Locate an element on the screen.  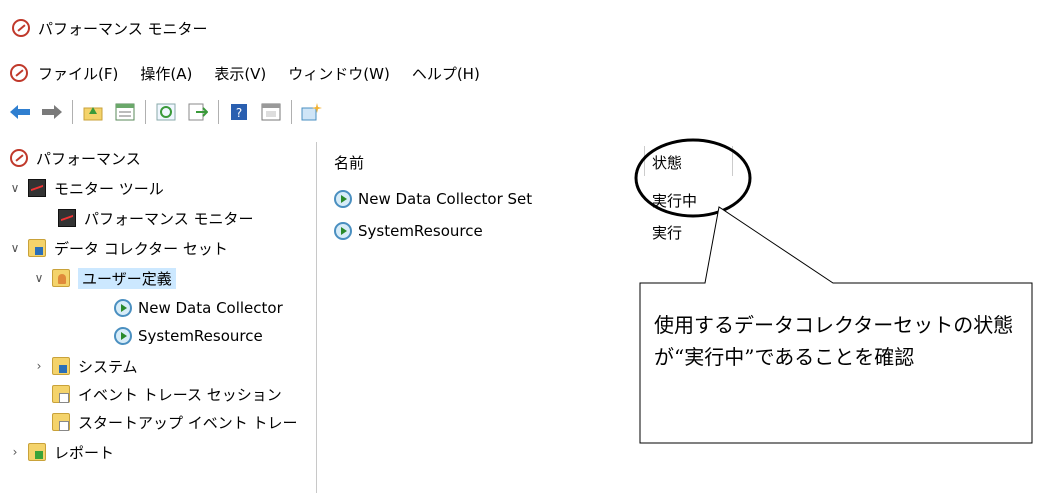
list-row: SystemResource is located at coordinates (408, 231).